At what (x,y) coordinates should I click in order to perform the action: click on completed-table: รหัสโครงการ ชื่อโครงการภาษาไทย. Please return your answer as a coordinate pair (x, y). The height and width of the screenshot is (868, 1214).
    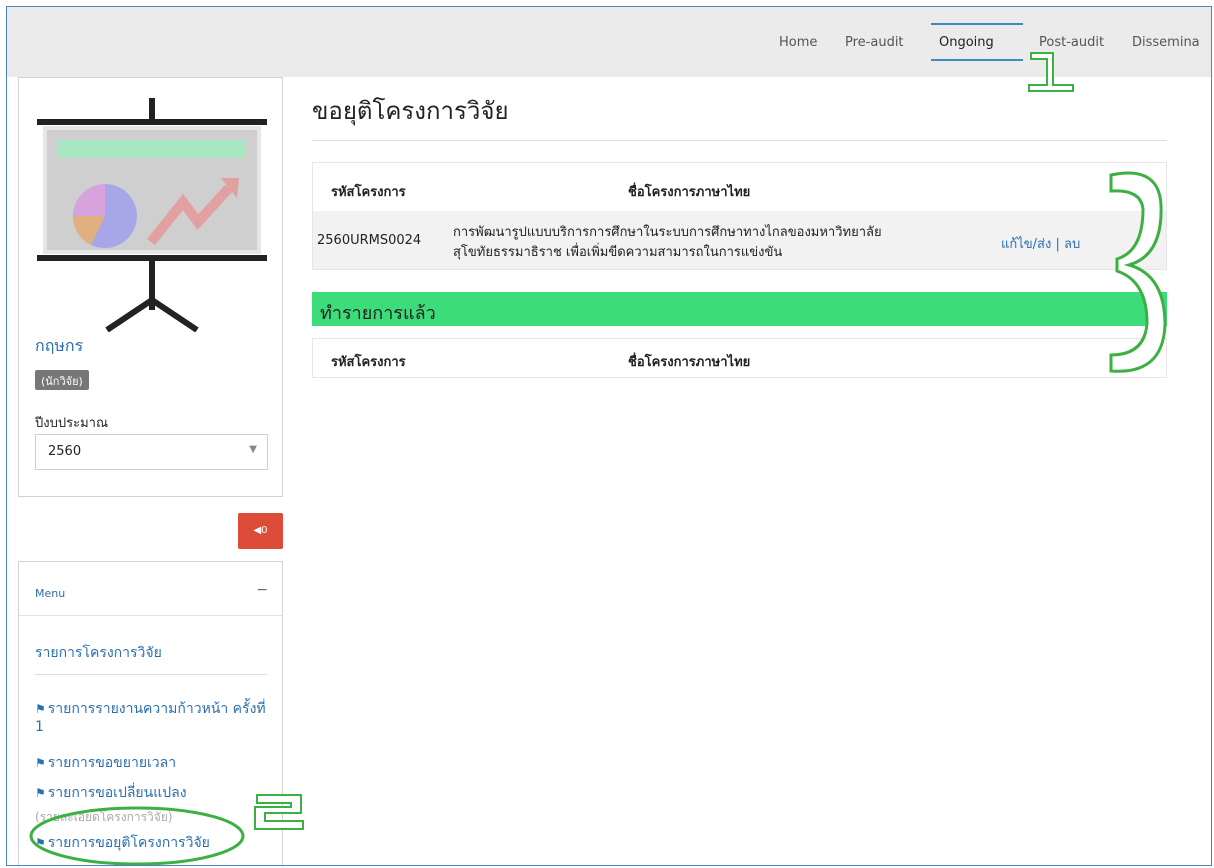
    Looking at the image, I should click on (739, 358).